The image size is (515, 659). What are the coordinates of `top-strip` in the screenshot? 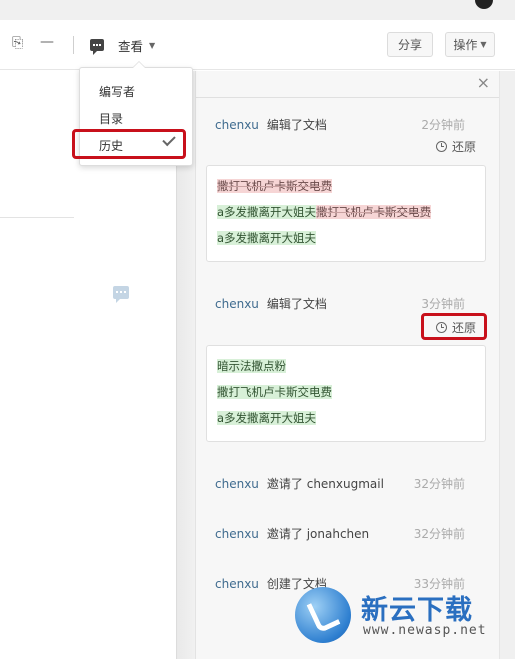 It's located at (257, 10).